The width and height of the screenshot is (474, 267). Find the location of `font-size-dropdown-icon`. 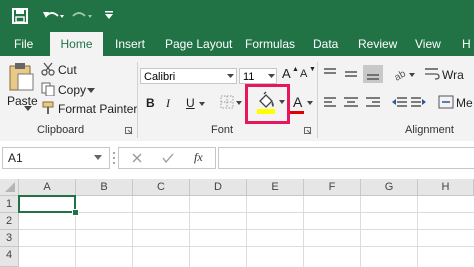

font-size-dropdown-icon is located at coordinates (271, 76).